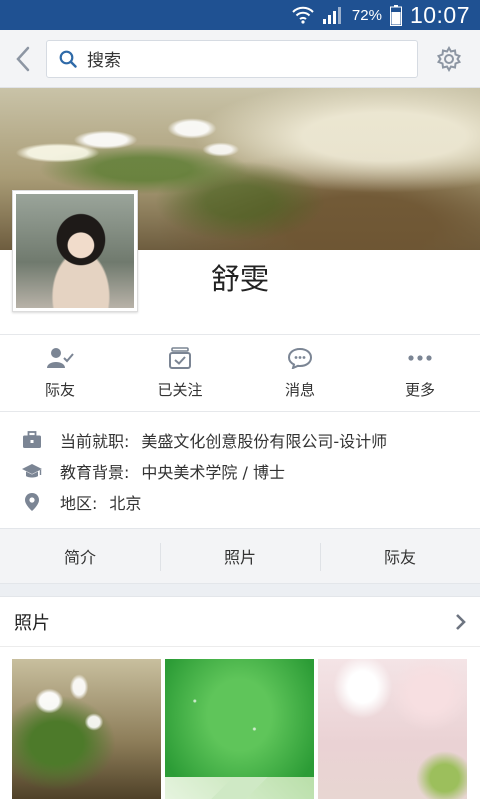  I want to click on battery-icon, so click(395, 15).